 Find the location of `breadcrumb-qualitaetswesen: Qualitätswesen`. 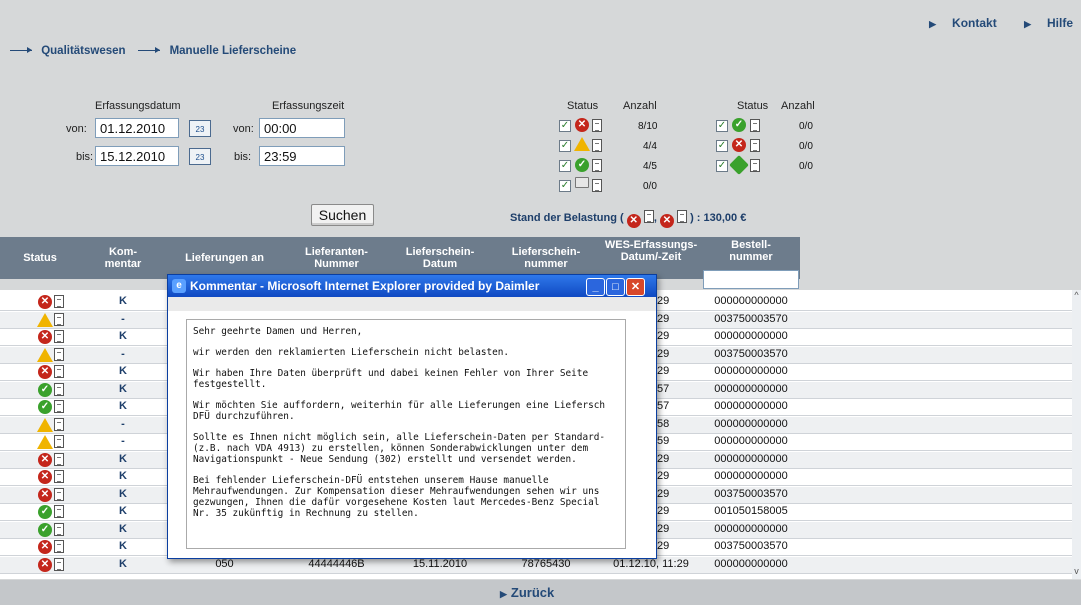

breadcrumb-qualitaetswesen: Qualitätswesen is located at coordinates (83, 51).